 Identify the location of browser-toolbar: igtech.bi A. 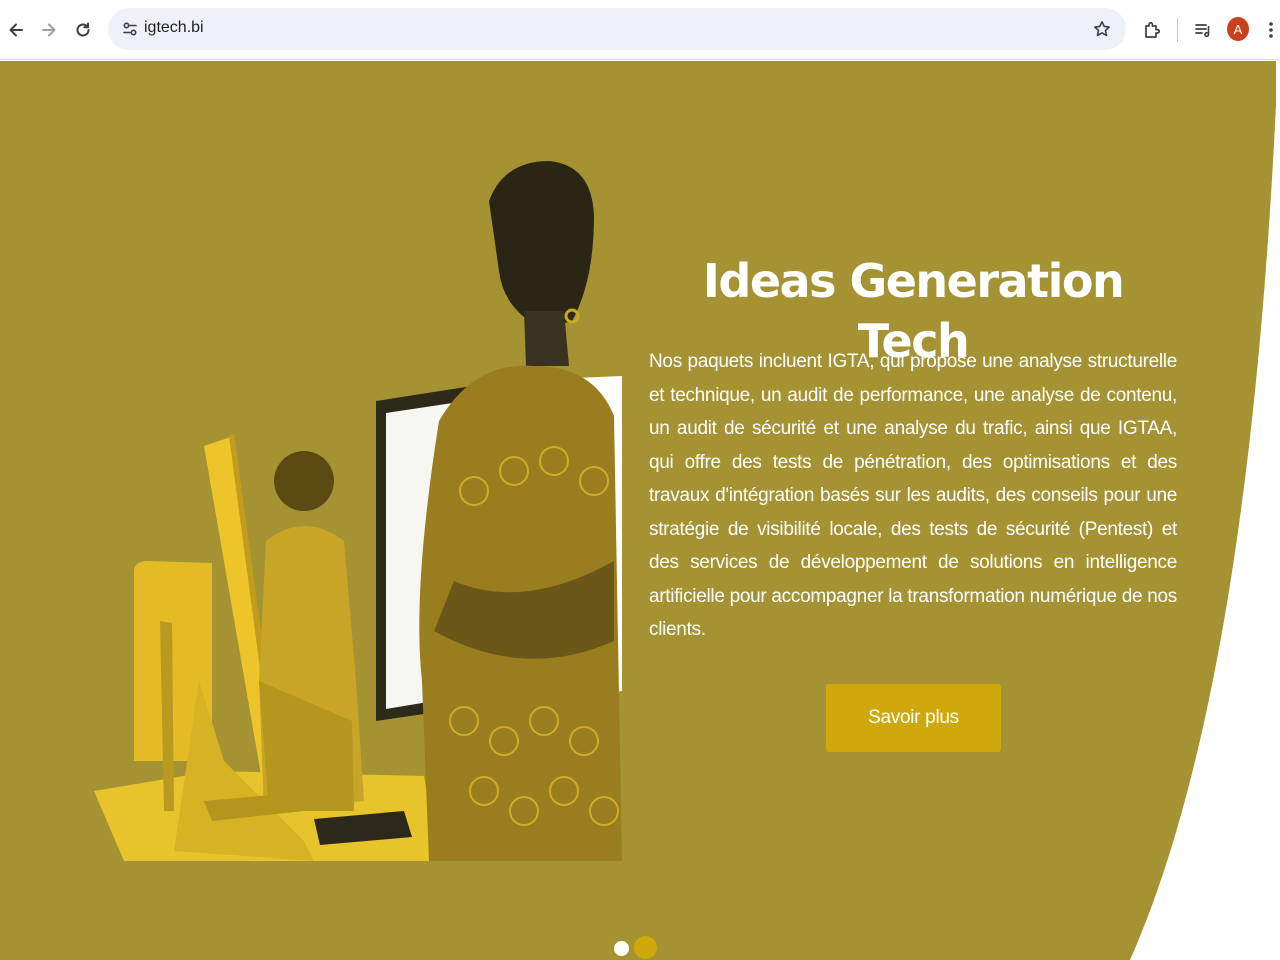
(640, 30).